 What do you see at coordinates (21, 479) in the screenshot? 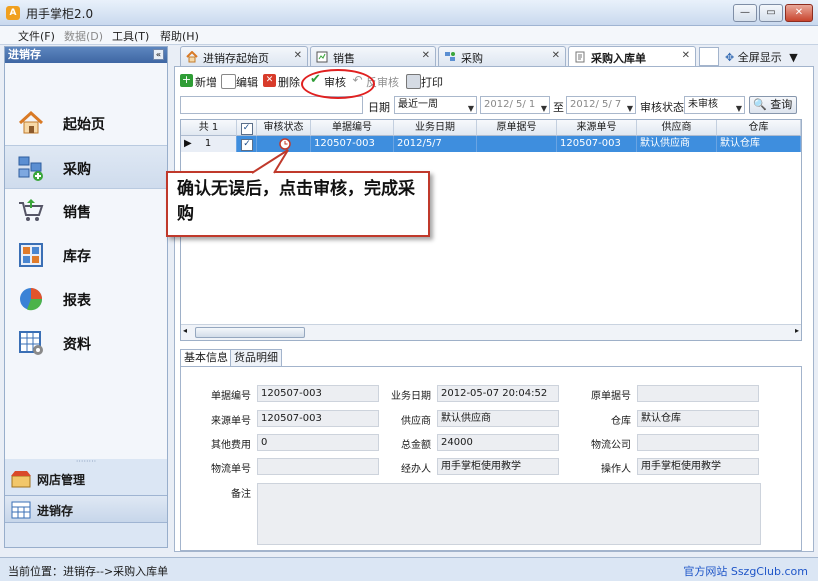
I see `shop-icon` at bounding box center [21, 479].